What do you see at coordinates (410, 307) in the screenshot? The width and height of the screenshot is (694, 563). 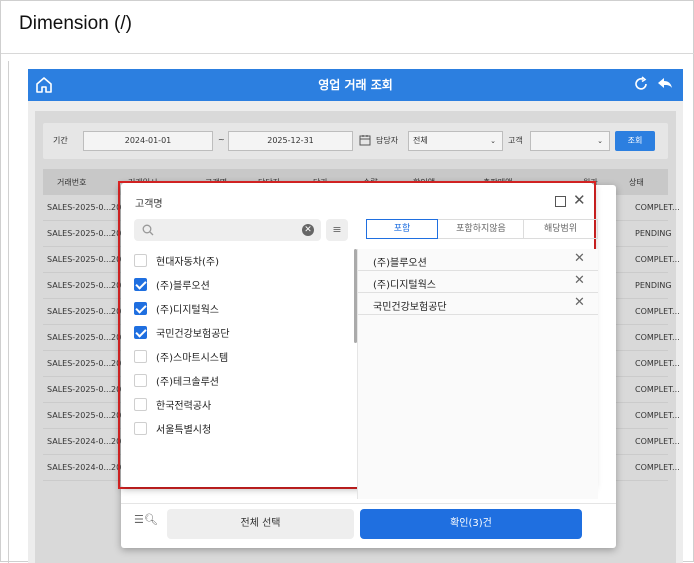 I see `selected-item-label: 국민건강보험공단` at bounding box center [410, 307].